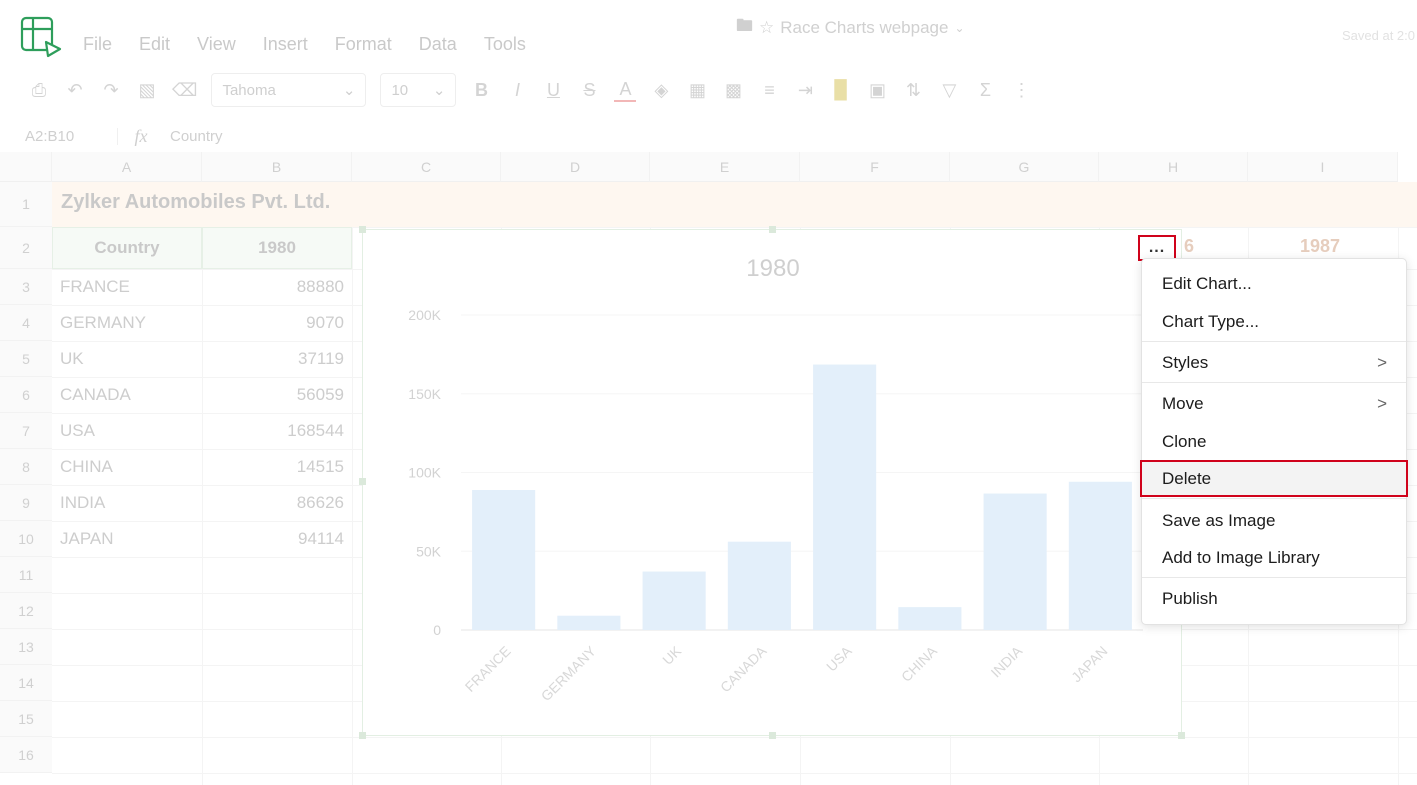 This screenshot has height=785, width=1417. What do you see at coordinates (841, 90) in the screenshot?
I see `chart-icon: ▉` at bounding box center [841, 90].